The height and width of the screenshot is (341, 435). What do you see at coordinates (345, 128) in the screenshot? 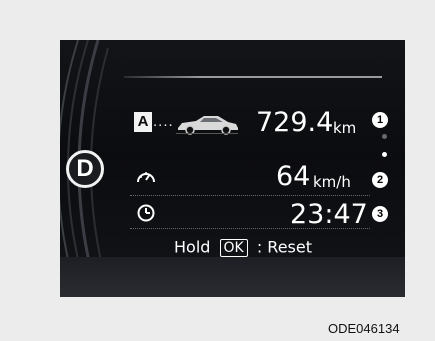
I see `trip-distance-unit: km` at bounding box center [345, 128].